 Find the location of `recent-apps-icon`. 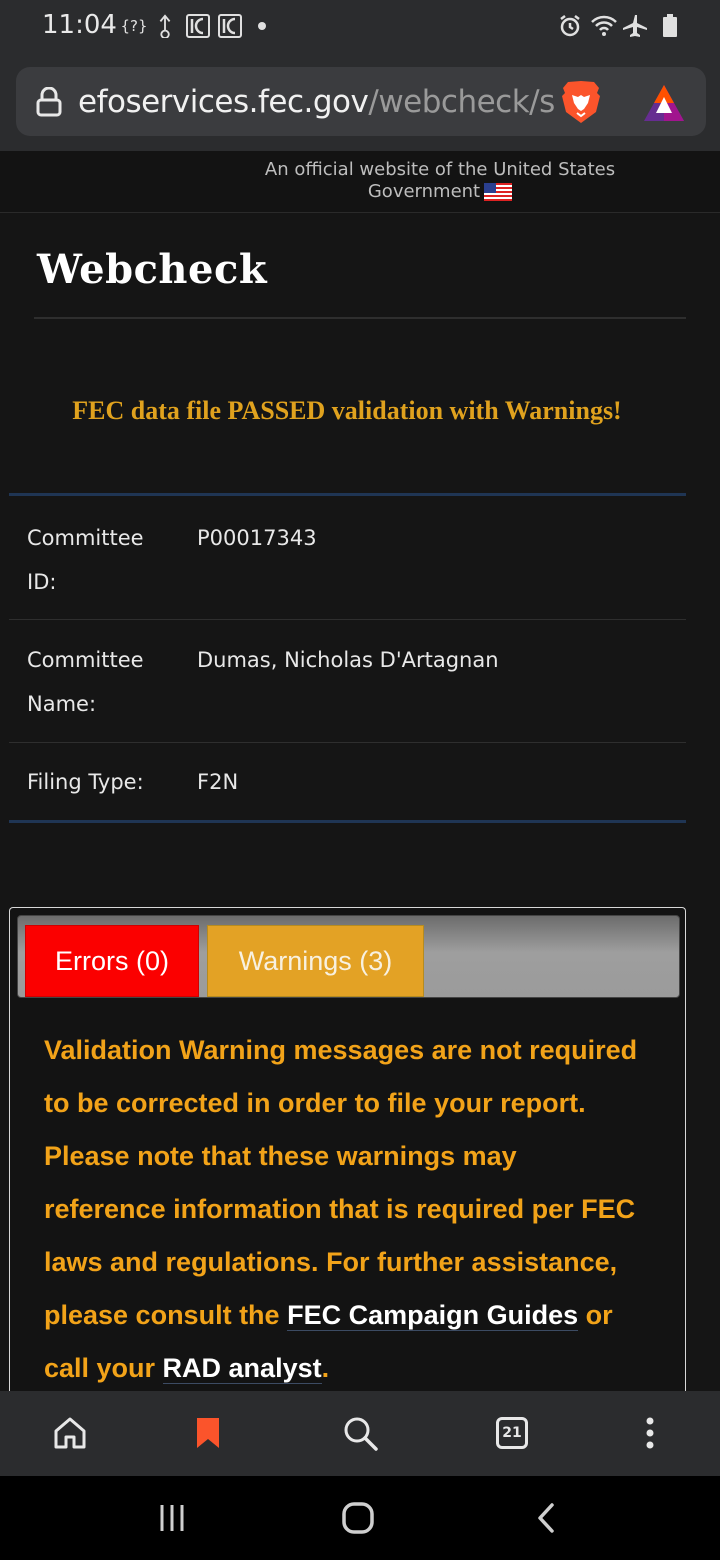

recent-apps-icon is located at coordinates (172, 1518).